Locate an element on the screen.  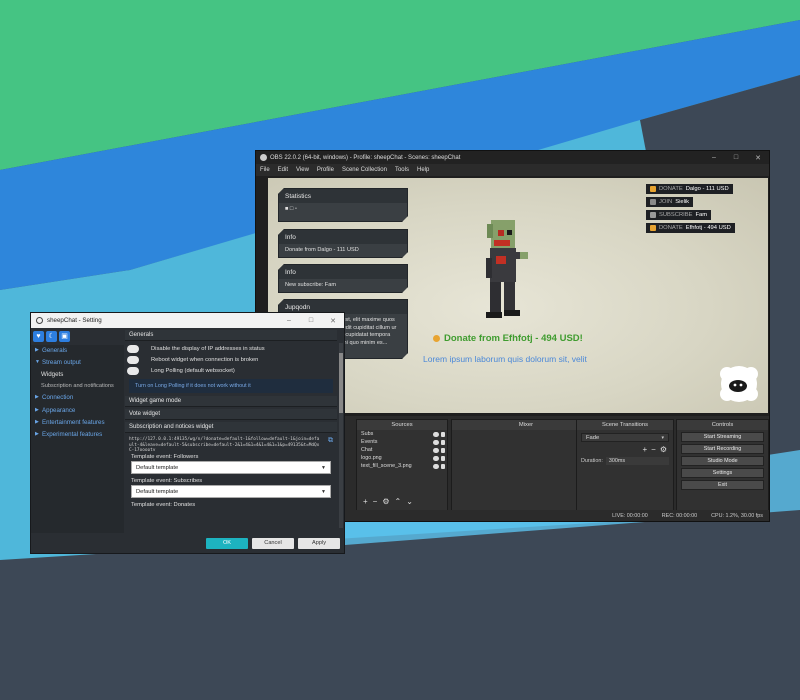
duration-input: 300ms is located at coordinates (637, 461).